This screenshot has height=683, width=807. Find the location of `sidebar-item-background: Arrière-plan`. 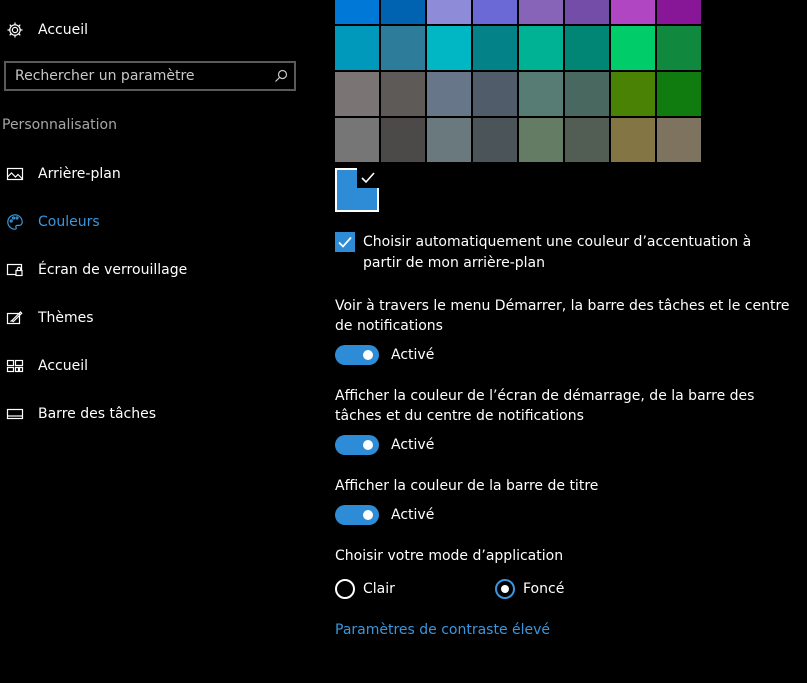

sidebar-item-background: Arrière-plan is located at coordinates (150, 174).